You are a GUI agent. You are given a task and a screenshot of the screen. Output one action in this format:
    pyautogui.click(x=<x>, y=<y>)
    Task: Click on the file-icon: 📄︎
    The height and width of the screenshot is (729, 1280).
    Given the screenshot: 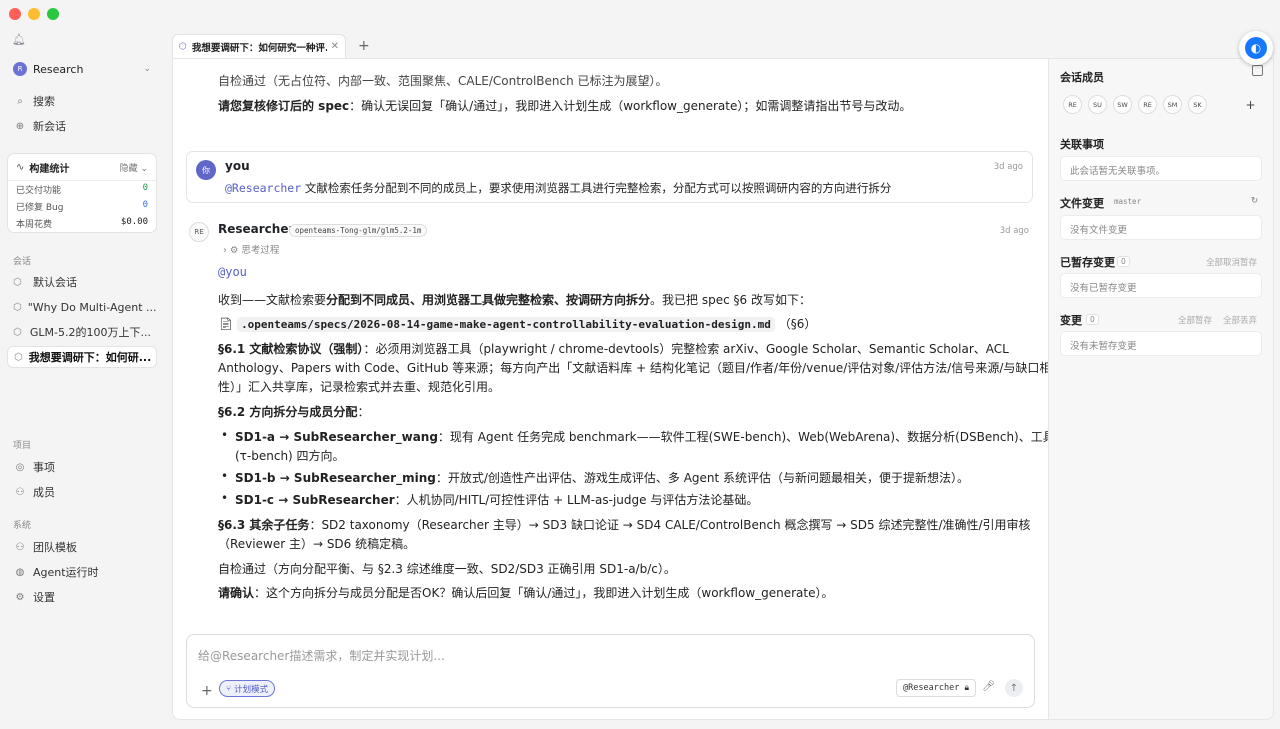 What is the action you would take?
    pyautogui.click(x=226, y=324)
    